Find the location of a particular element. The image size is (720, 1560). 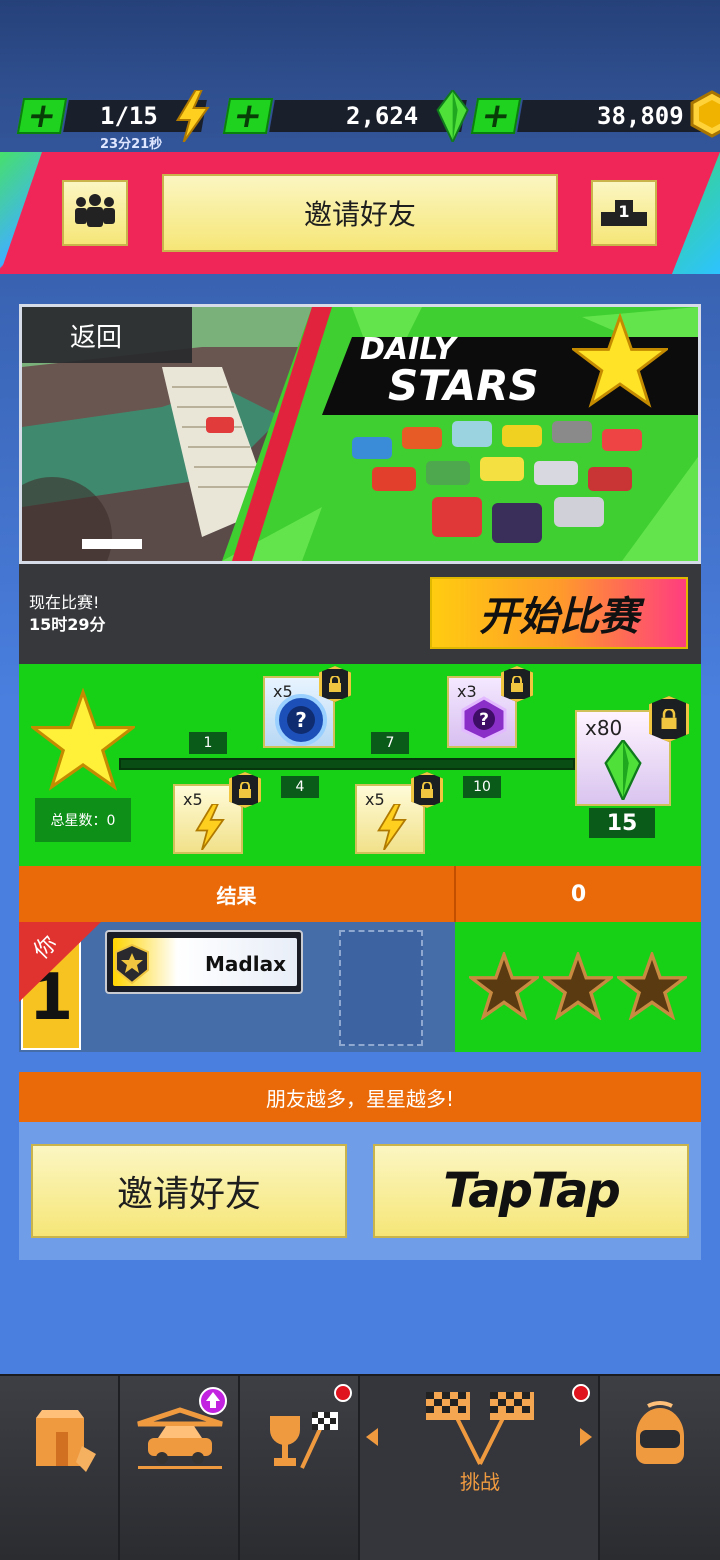

add-coins-button: + is located at coordinates (496, 116).